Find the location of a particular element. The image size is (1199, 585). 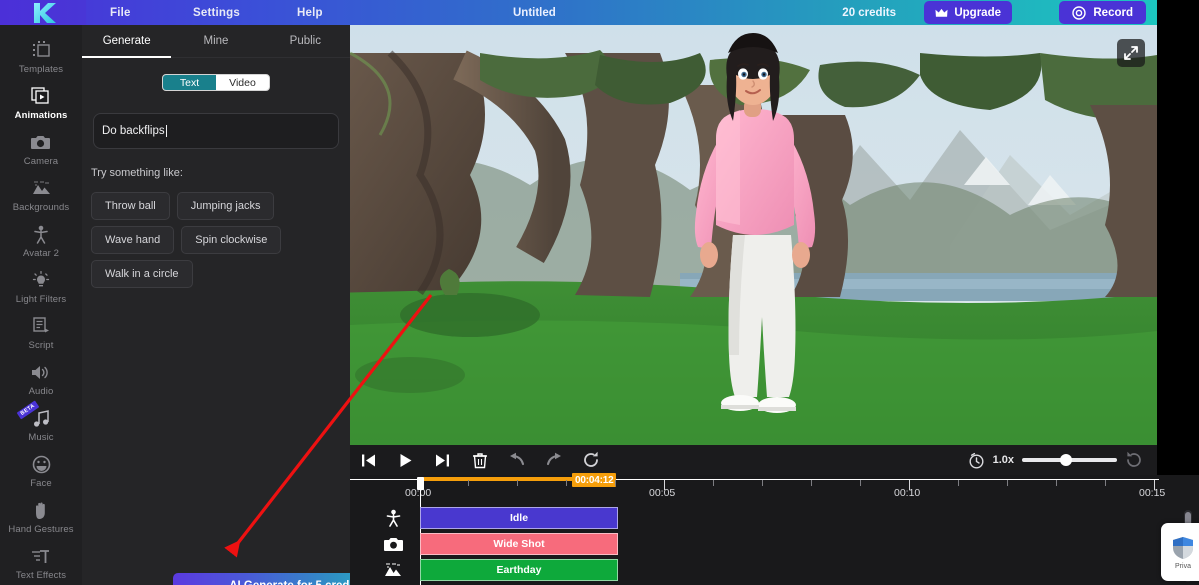

upgrade-button: Upgrade is located at coordinates (968, 12).